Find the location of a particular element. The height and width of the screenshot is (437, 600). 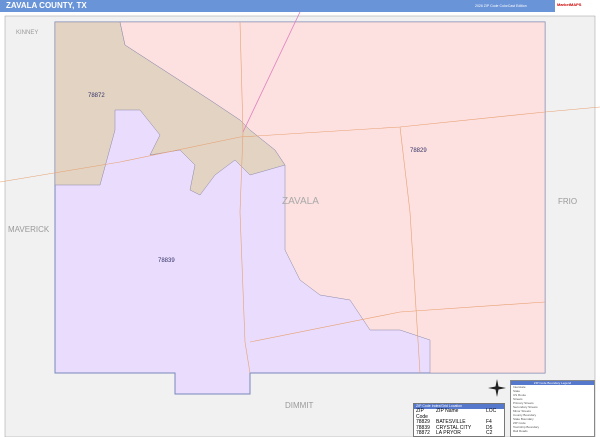

county-label: ZAVALA is located at coordinates (300, 201).